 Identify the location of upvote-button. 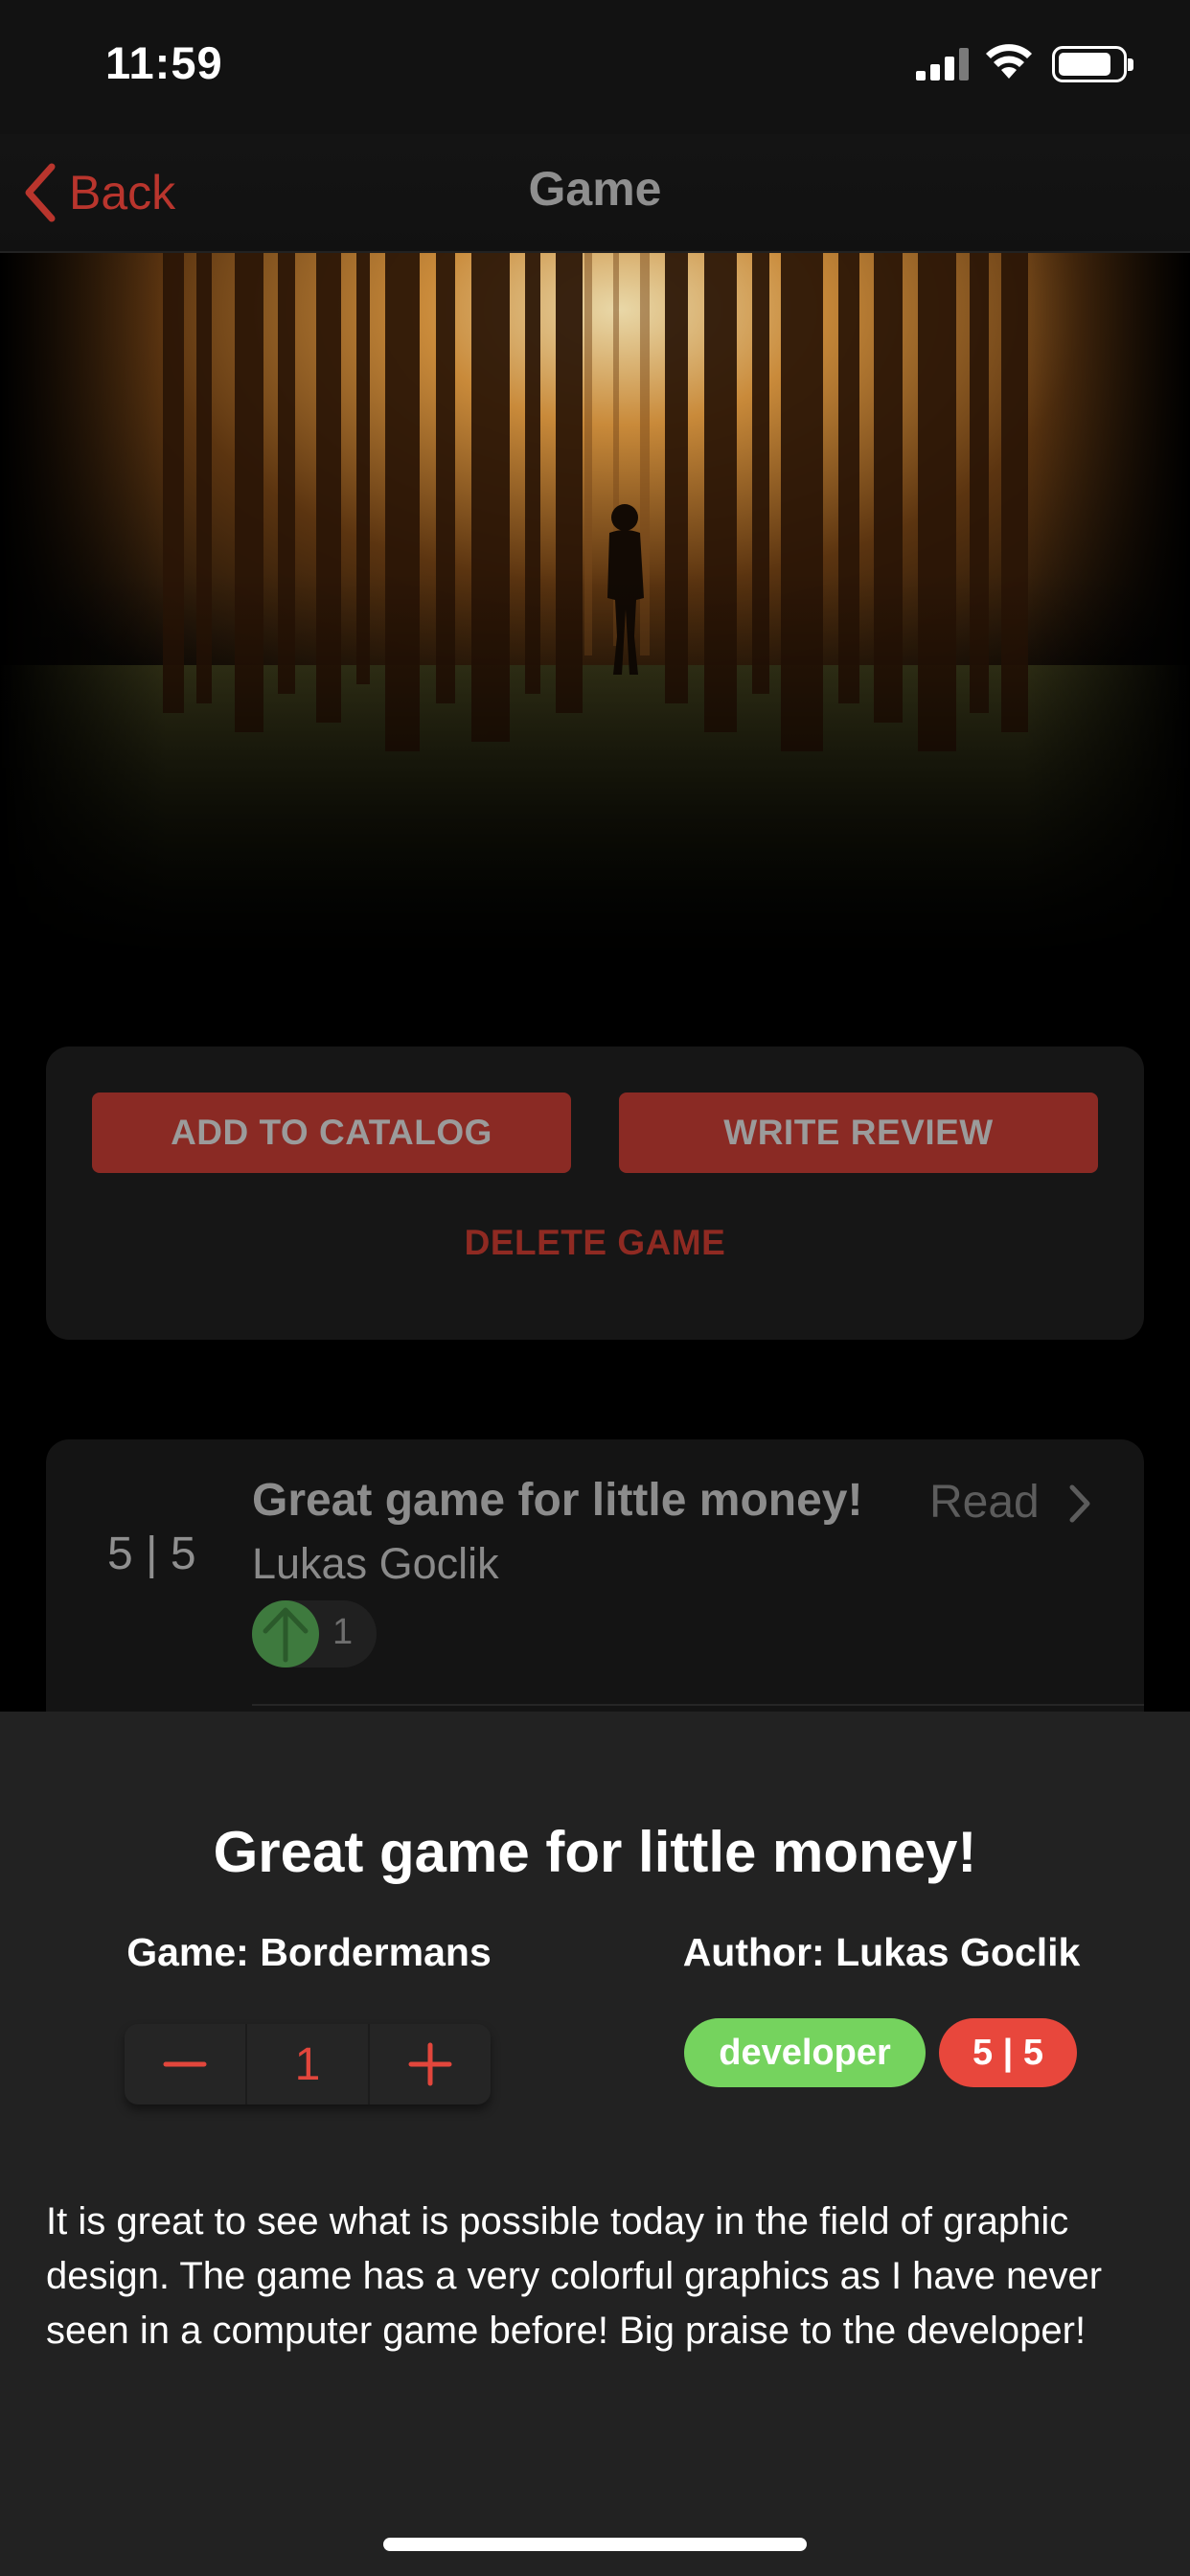
(286, 1634).